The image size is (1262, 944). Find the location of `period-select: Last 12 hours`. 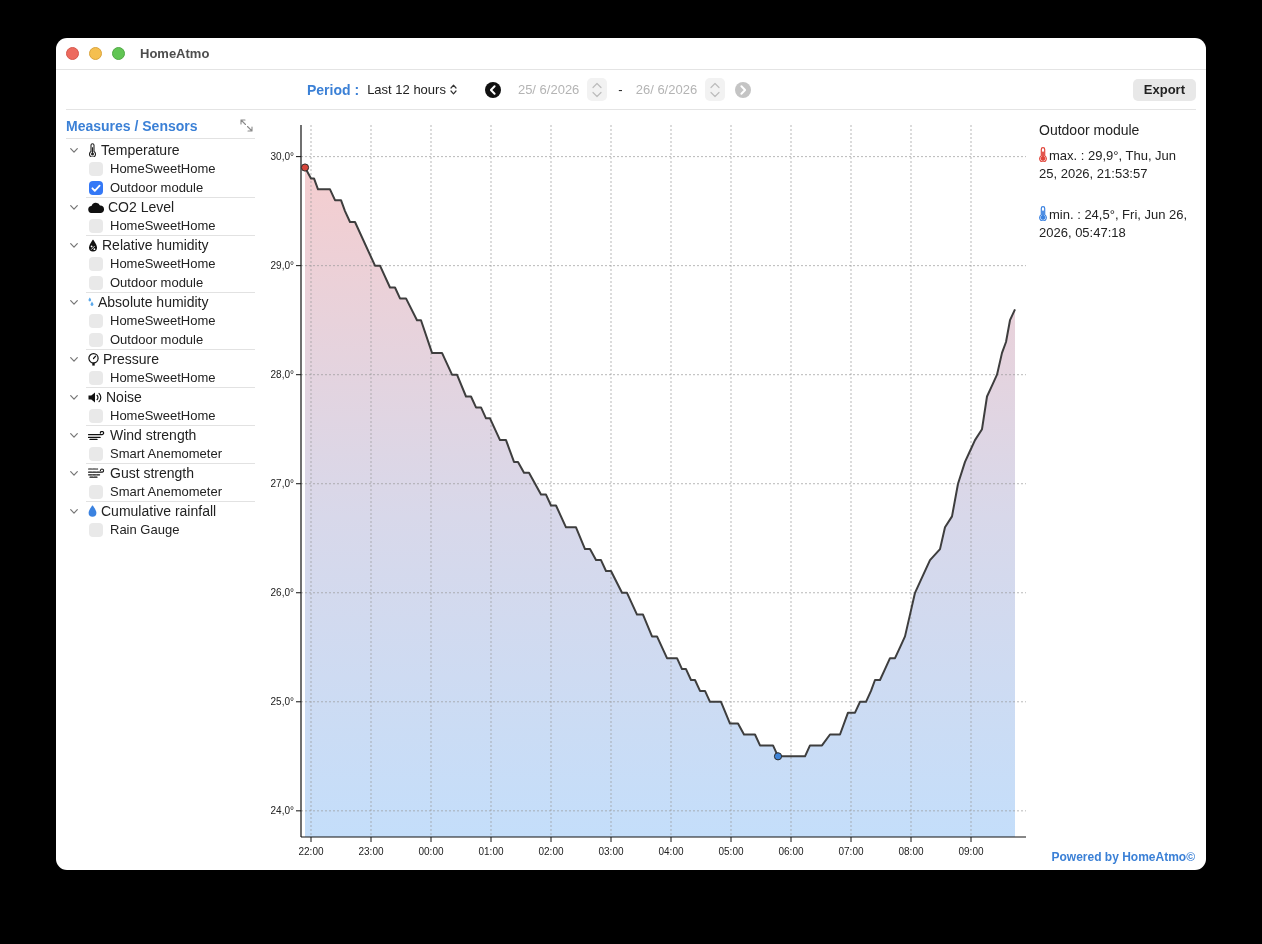

period-select: Last 12 hours is located at coordinates (412, 89).